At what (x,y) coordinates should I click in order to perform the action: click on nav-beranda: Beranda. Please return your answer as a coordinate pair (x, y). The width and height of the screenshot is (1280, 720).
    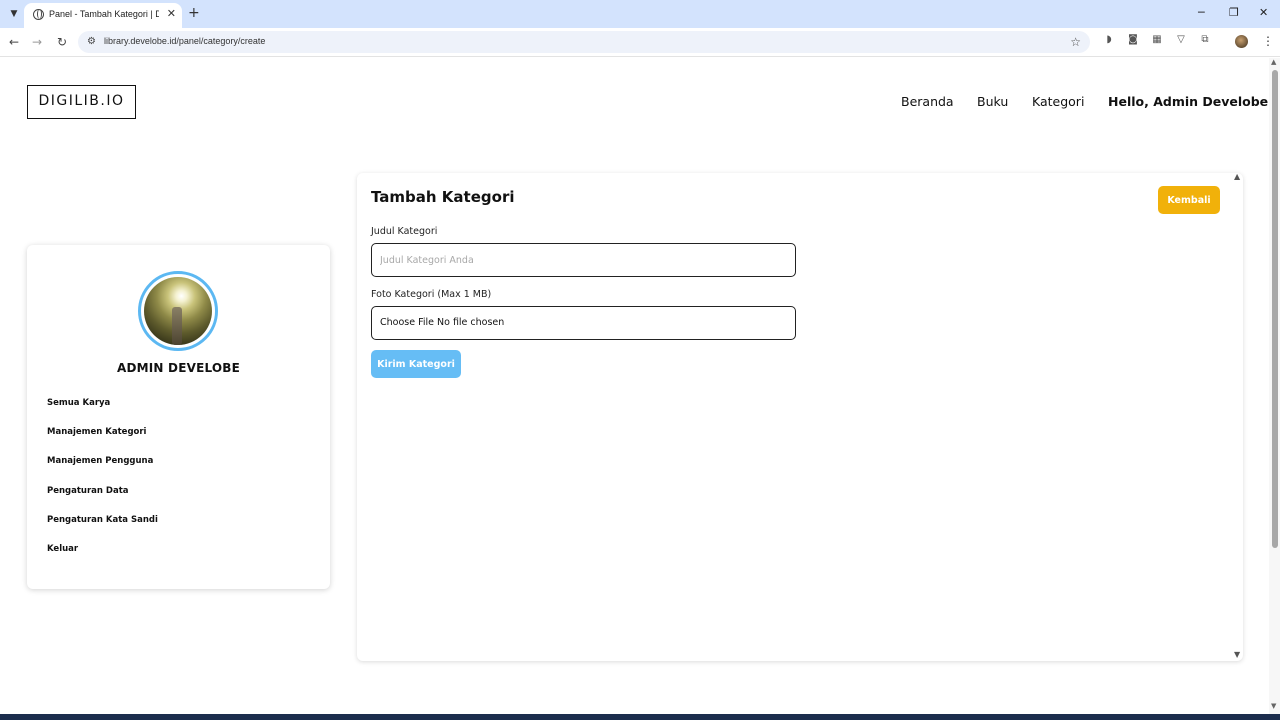
    Looking at the image, I should click on (927, 102).